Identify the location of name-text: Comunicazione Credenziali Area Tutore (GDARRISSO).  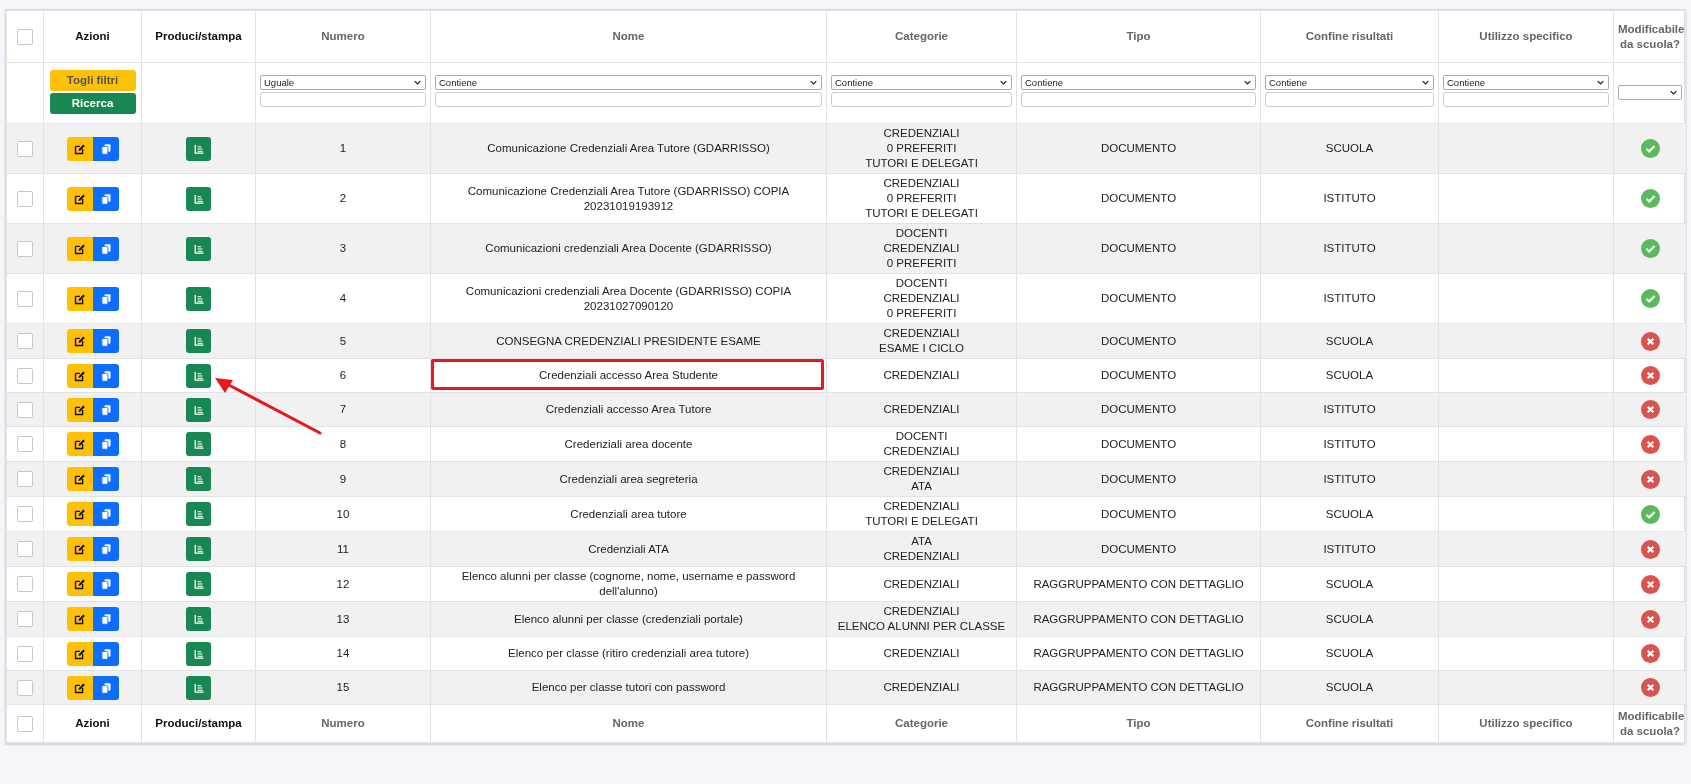
(628, 148).